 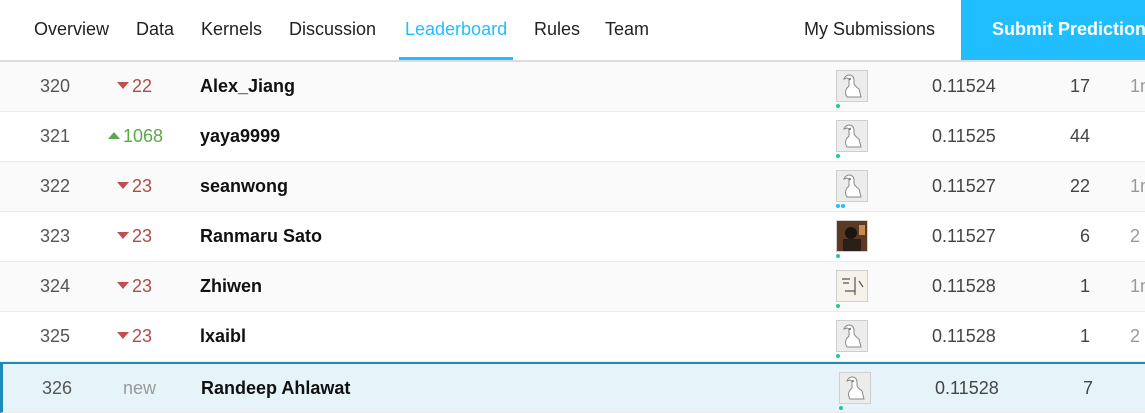 I want to click on rank-change: new, so click(x=158, y=388).